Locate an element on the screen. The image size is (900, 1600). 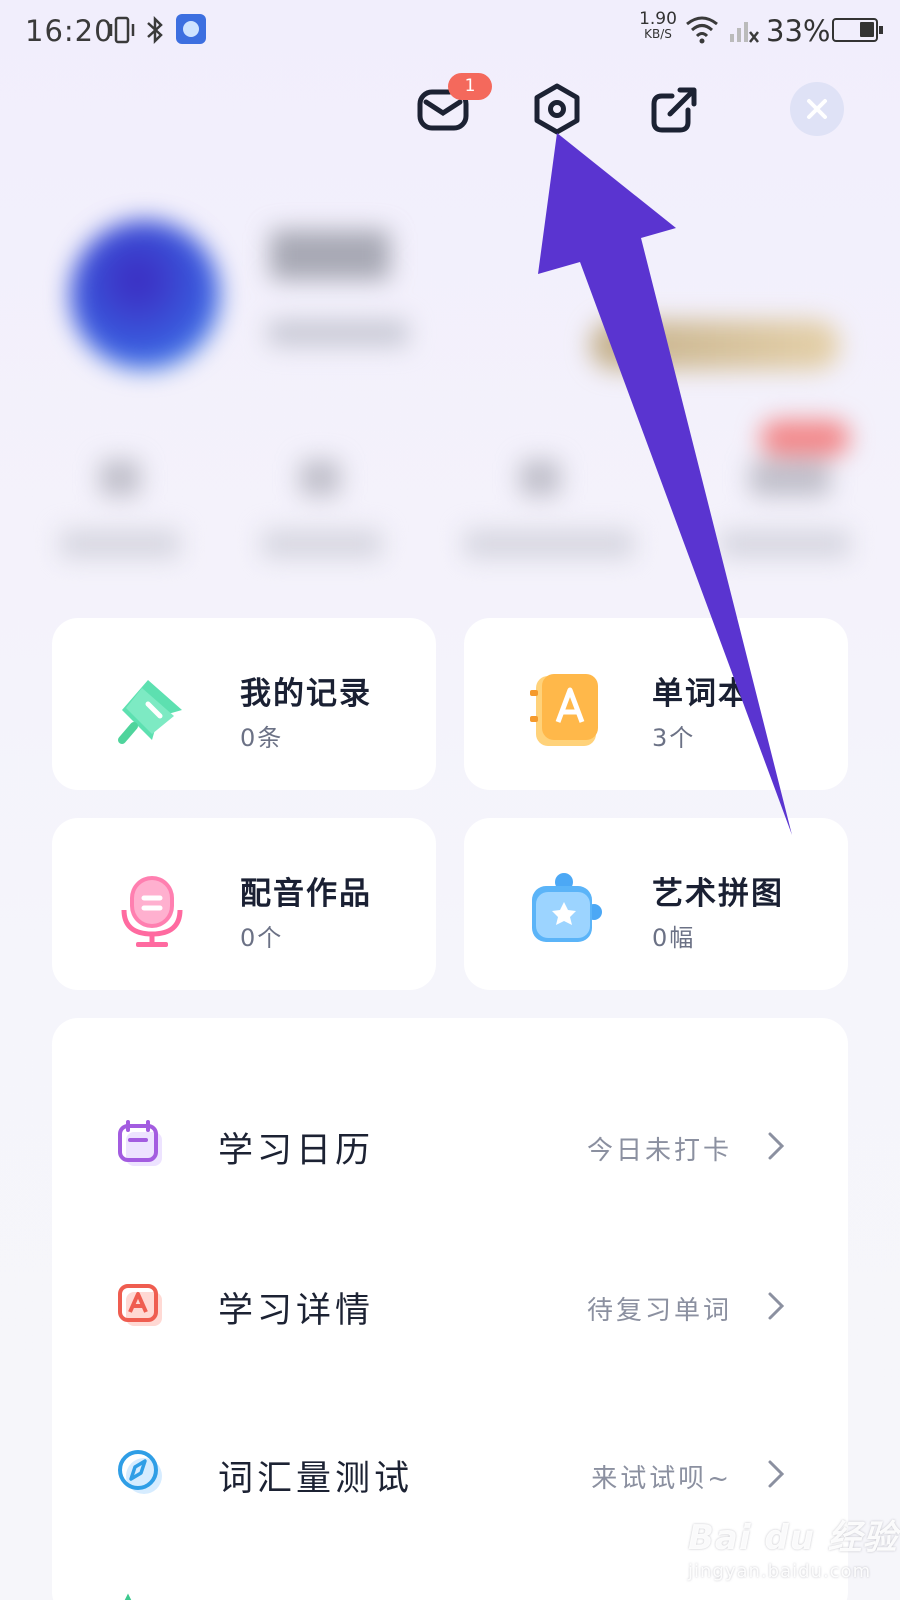
close-icon is located at coordinates (817, 109).